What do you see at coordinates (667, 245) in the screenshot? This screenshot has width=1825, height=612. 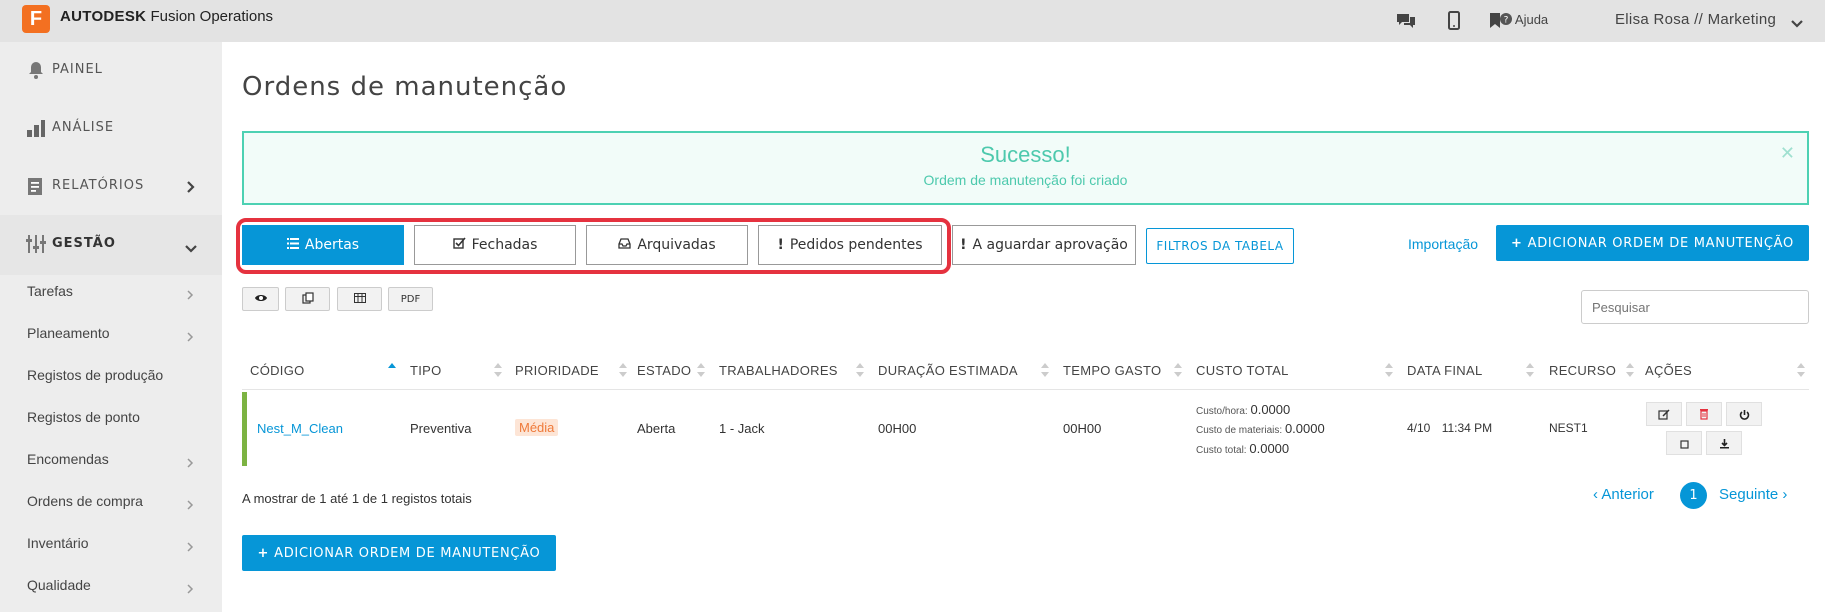 I see `tab-arquivadas: Arquivadas` at bounding box center [667, 245].